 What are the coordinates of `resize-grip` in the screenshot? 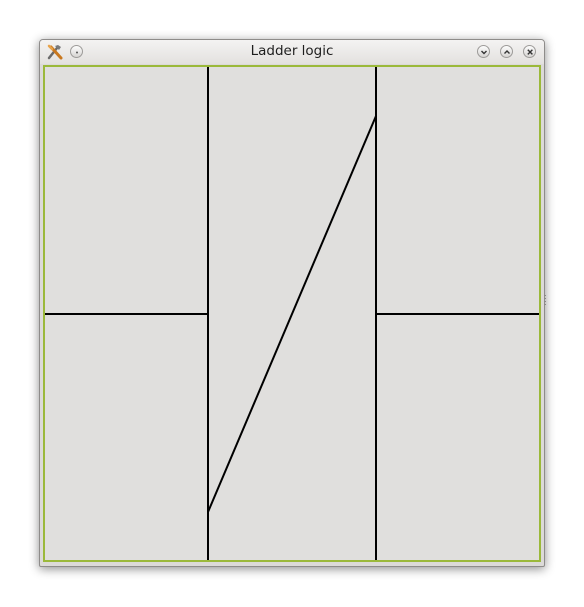 It's located at (545, 300).